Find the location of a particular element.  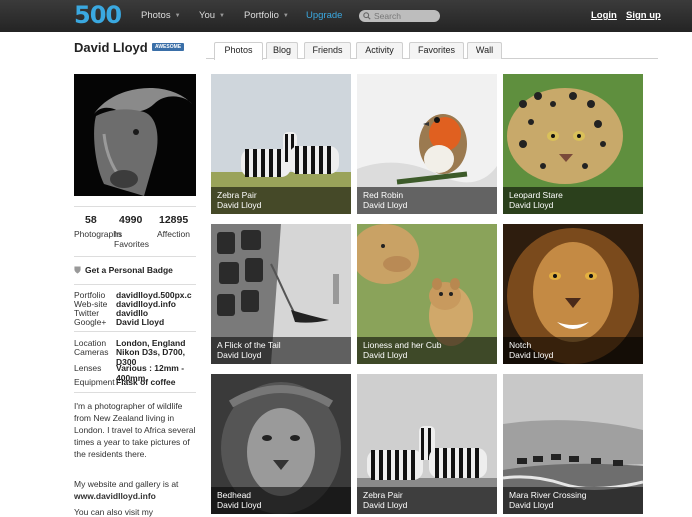

stat-favorites: 4990 is located at coordinates (130, 220).